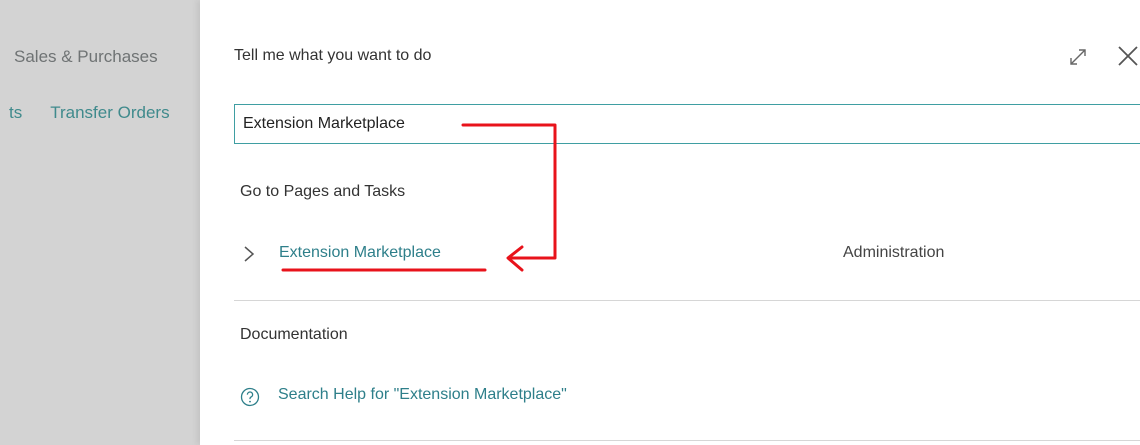  Describe the element at coordinates (16, 112) in the screenshot. I see `background-nav-fragment: ts` at that location.